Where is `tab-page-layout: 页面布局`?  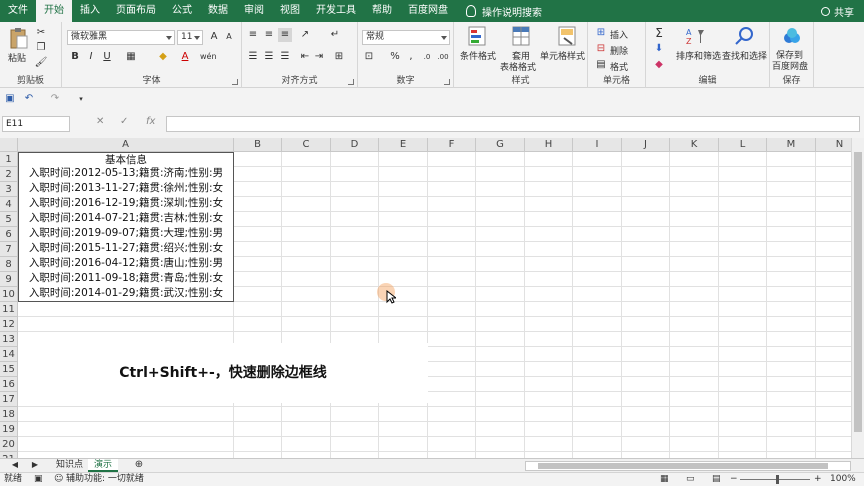
tab-page-layout: 页面布局 is located at coordinates (136, 11).